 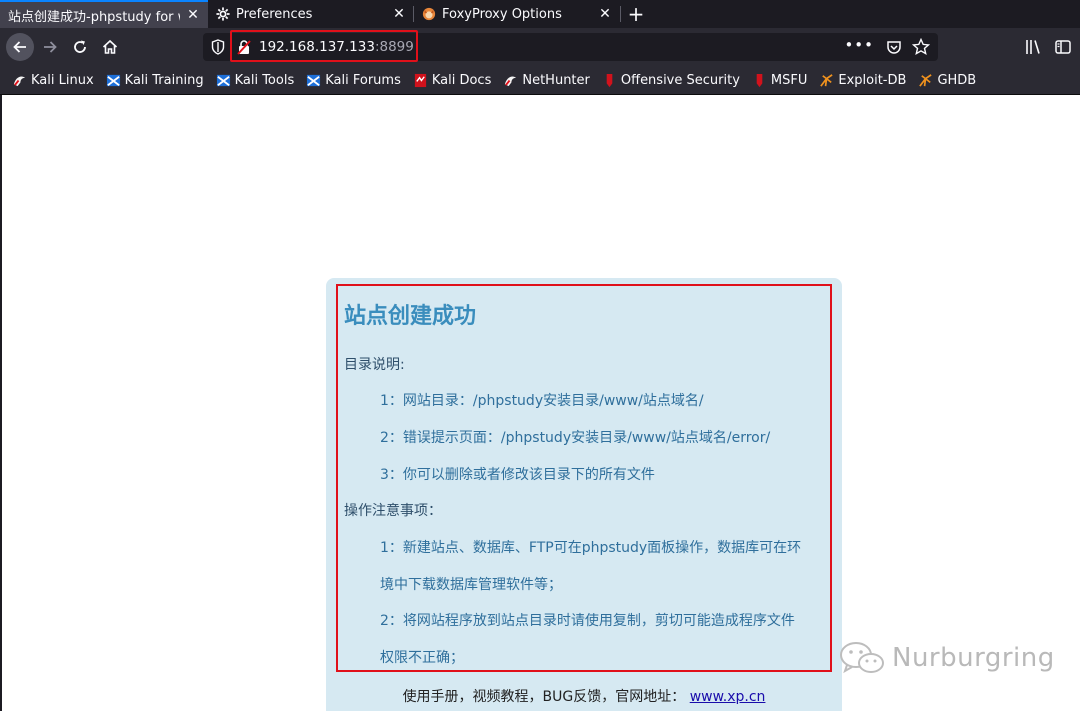 I want to click on back-button, so click(x=20, y=47).